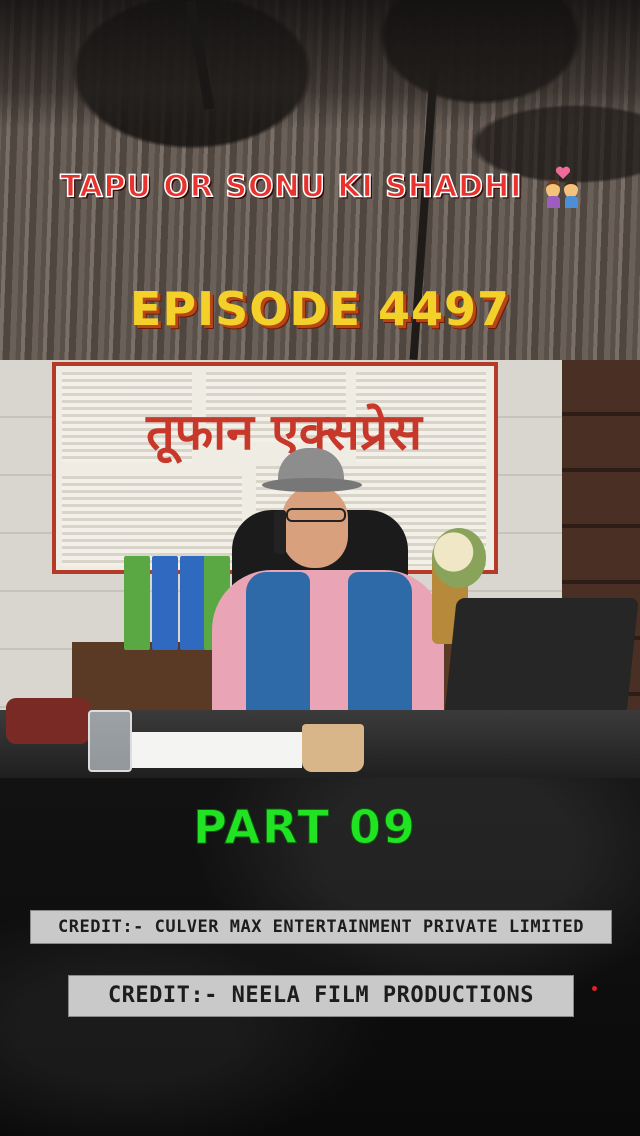 The width and height of the screenshot is (640, 1136). Describe the element at coordinates (333, 748) in the screenshot. I see `pen-holder` at that location.